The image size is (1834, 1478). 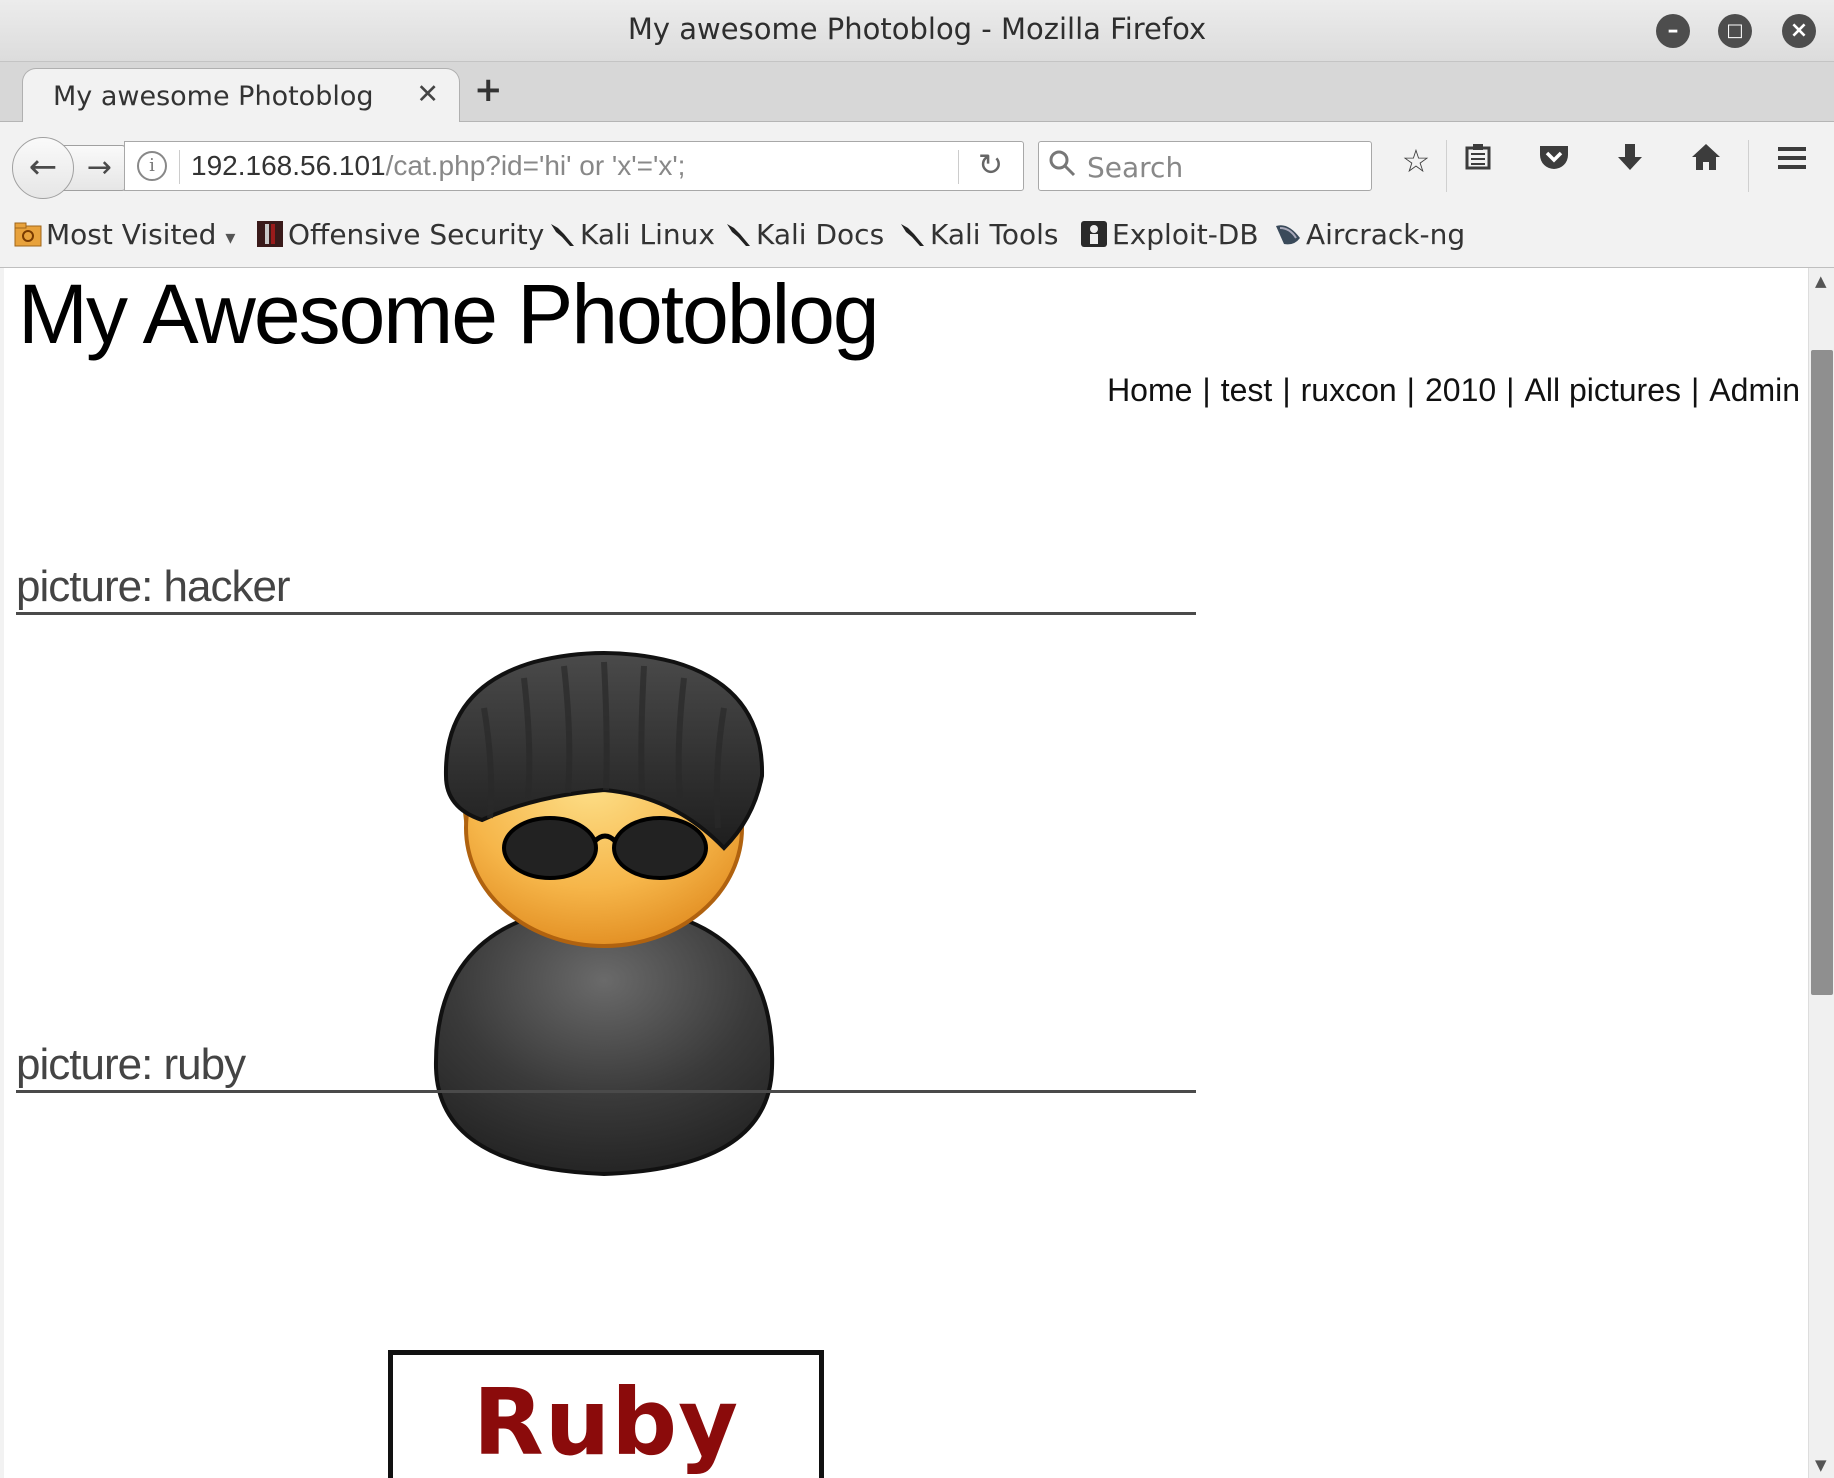 I want to click on tab-photoblog: My awesome Photoblog ✕, so click(x=241, y=95).